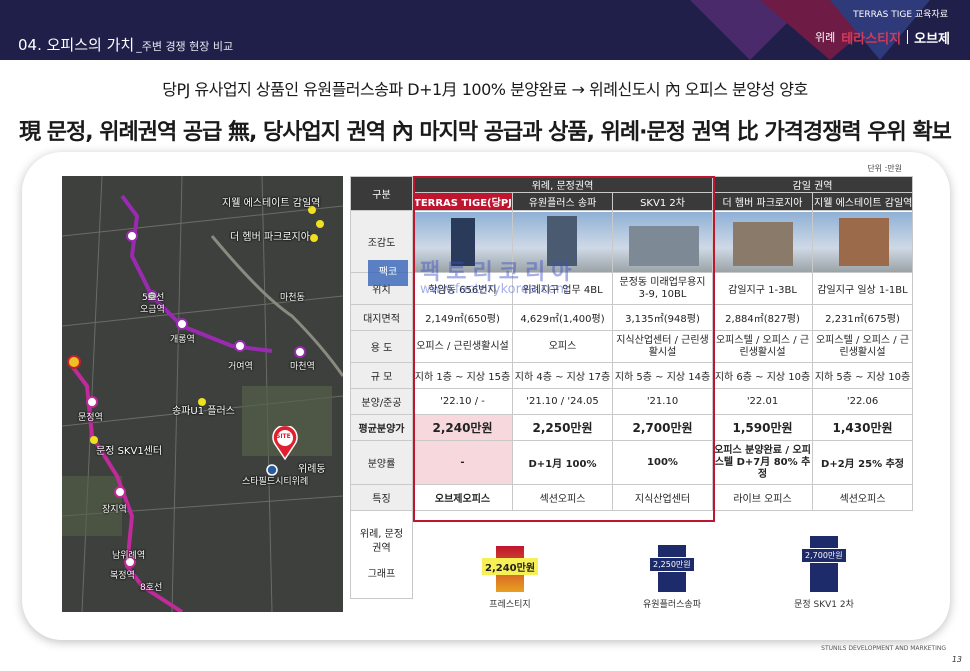  What do you see at coordinates (824, 555) in the screenshot?
I see `chart-value-label: 2,700만원` at bounding box center [824, 555].